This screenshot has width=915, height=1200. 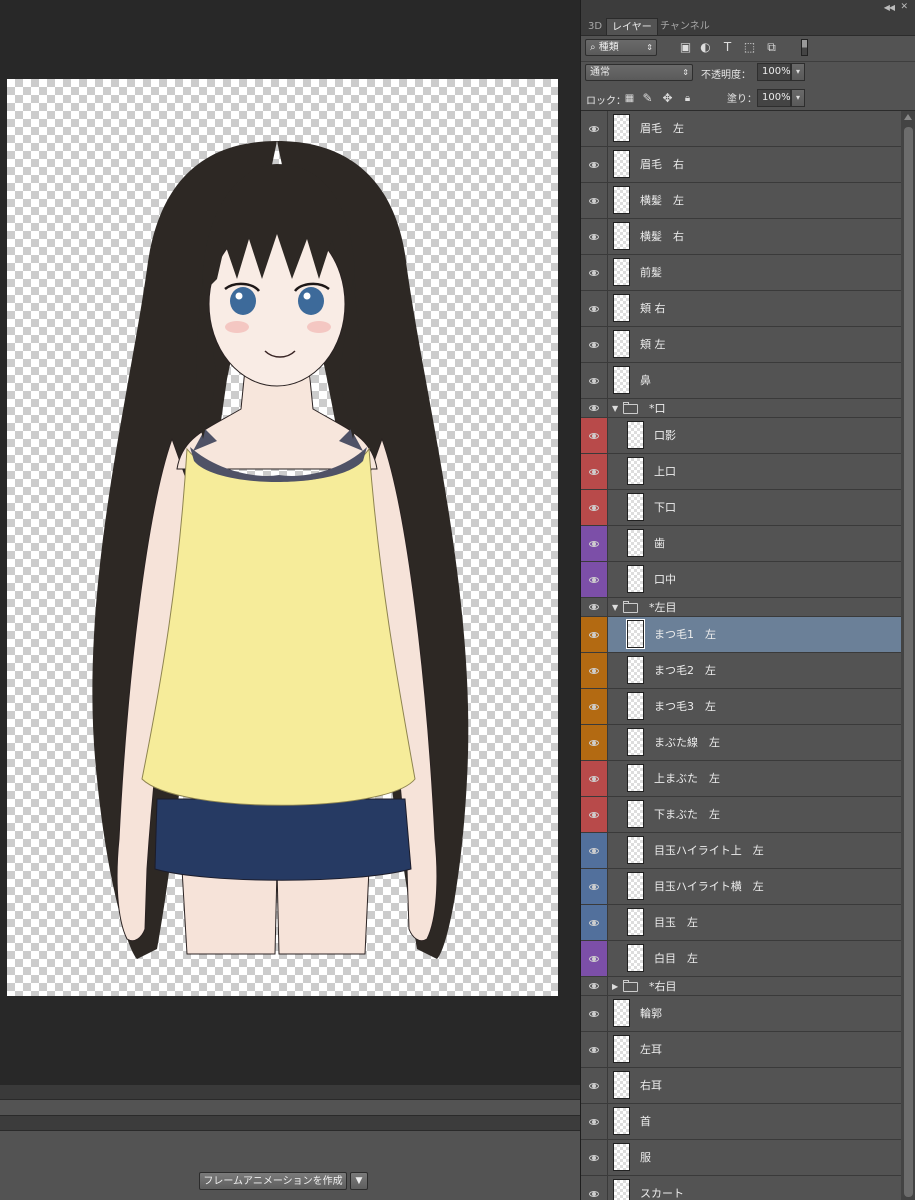 What do you see at coordinates (741, 707) in the screenshot?
I see `layer-row: まつ毛3 左` at bounding box center [741, 707].